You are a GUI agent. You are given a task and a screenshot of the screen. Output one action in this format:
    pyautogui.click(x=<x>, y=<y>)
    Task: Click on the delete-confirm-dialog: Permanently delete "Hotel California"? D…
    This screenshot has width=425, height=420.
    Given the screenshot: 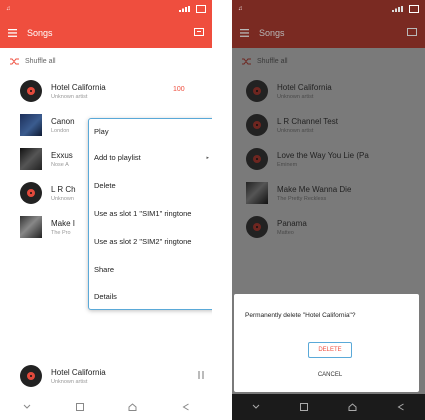 What is the action you would take?
    pyautogui.click(x=326, y=343)
    